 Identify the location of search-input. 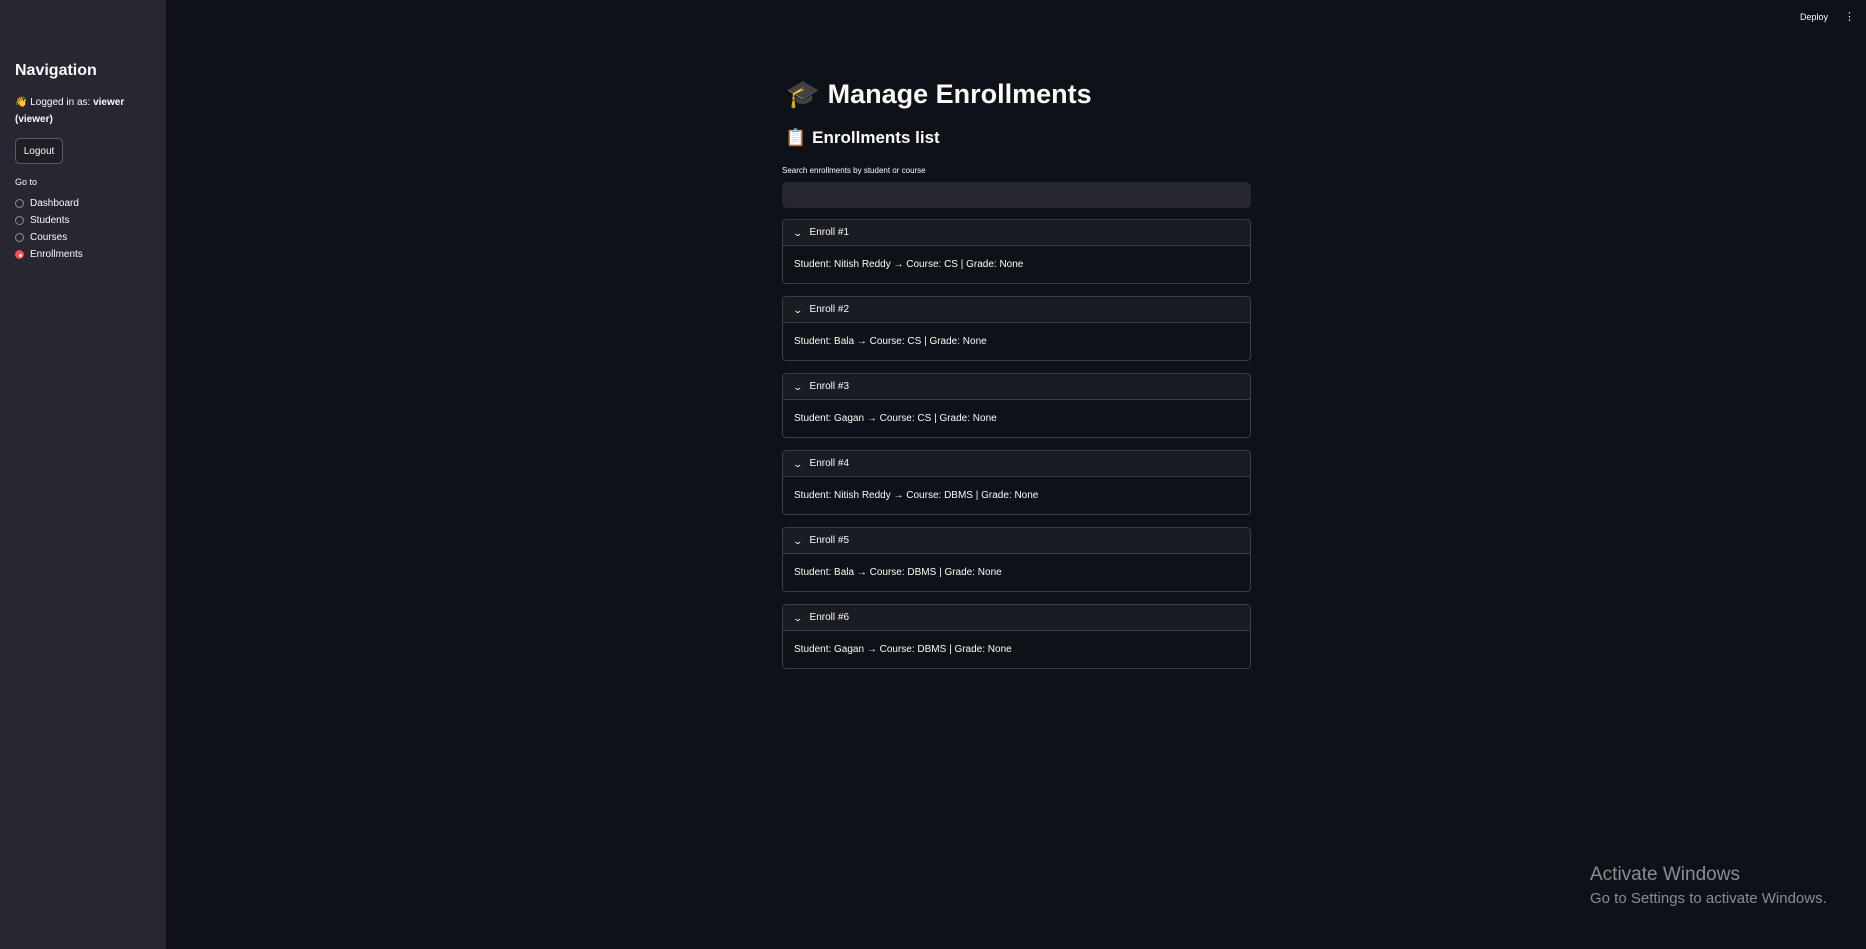
(1016, 195).